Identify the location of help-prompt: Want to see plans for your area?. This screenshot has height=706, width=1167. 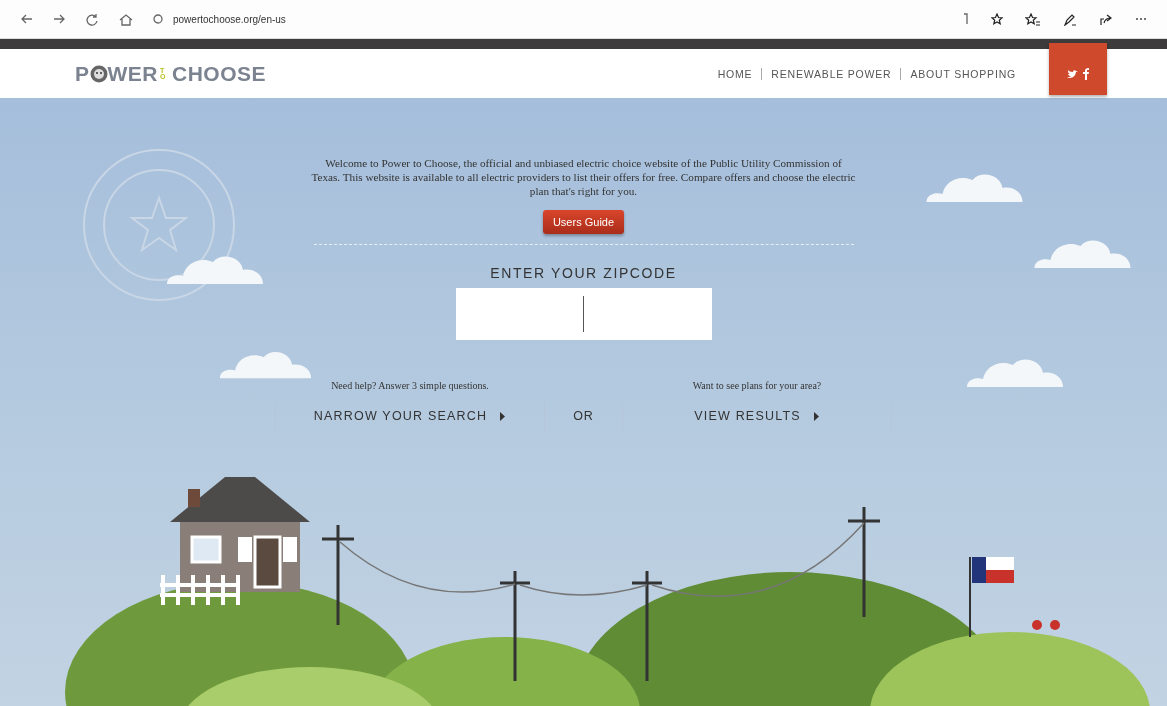
(757, 385).